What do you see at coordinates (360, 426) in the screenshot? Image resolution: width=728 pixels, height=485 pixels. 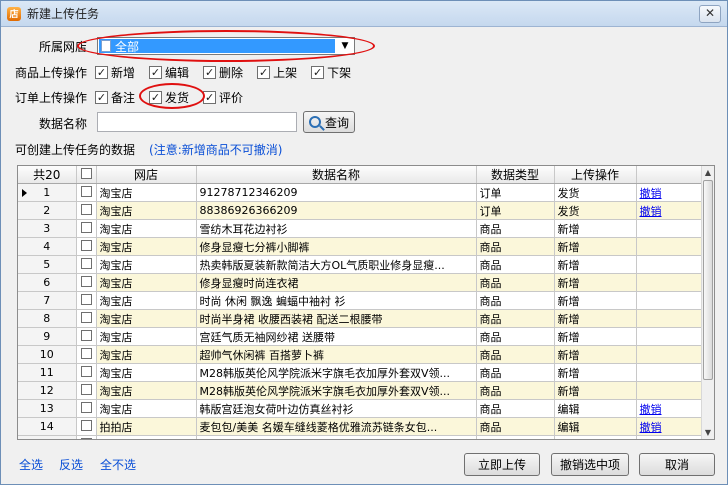 I see `table-row: 14 拍拍店 麦包包/美美 名媛车缝线菱格优雅流苏链条女包... 商品 编辑 撤销` at bounding box center [360, 426].